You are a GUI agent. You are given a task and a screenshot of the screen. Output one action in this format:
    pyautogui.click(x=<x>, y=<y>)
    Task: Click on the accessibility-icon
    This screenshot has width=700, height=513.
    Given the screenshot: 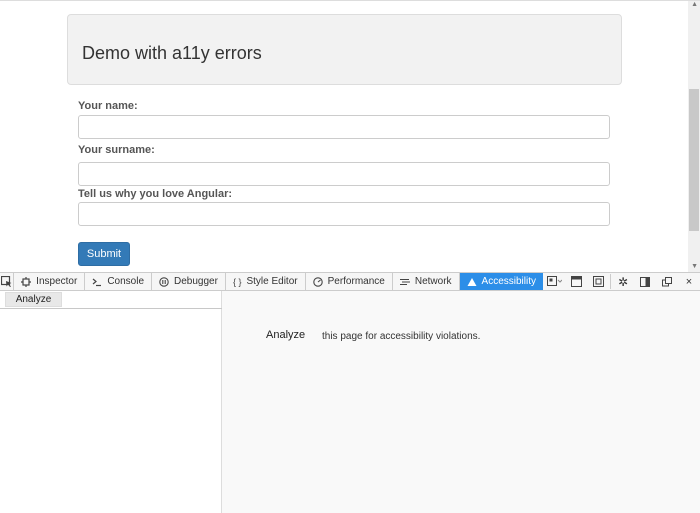 What is the action you would take?
    pyautogui.click(x=472, y=282)
    